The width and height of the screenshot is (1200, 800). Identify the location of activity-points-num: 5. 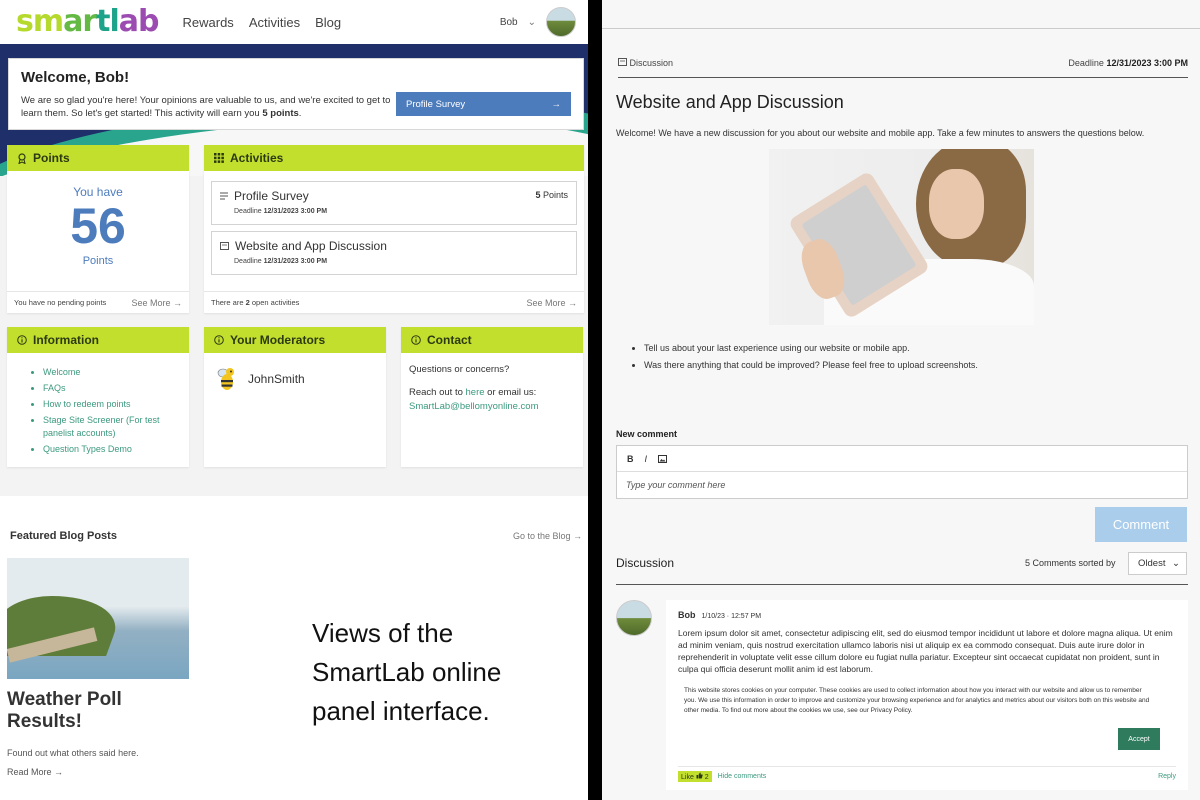
(538, 195).